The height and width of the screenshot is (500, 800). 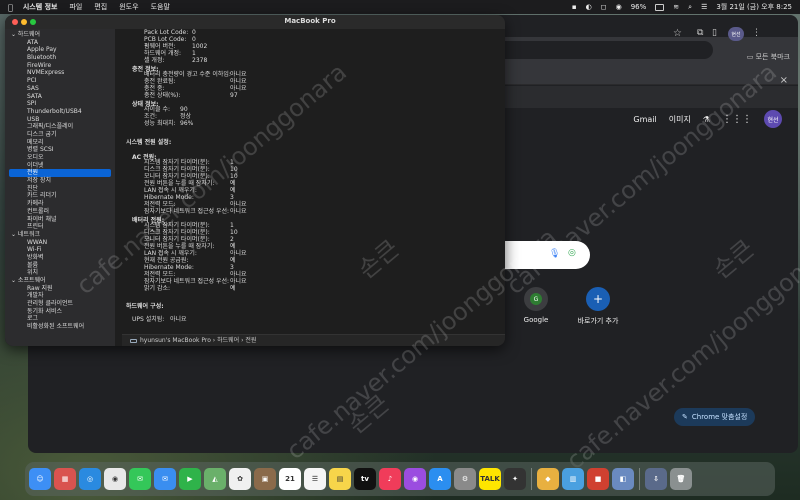 I want to click on battery-icon, so click(x=660, y=7).